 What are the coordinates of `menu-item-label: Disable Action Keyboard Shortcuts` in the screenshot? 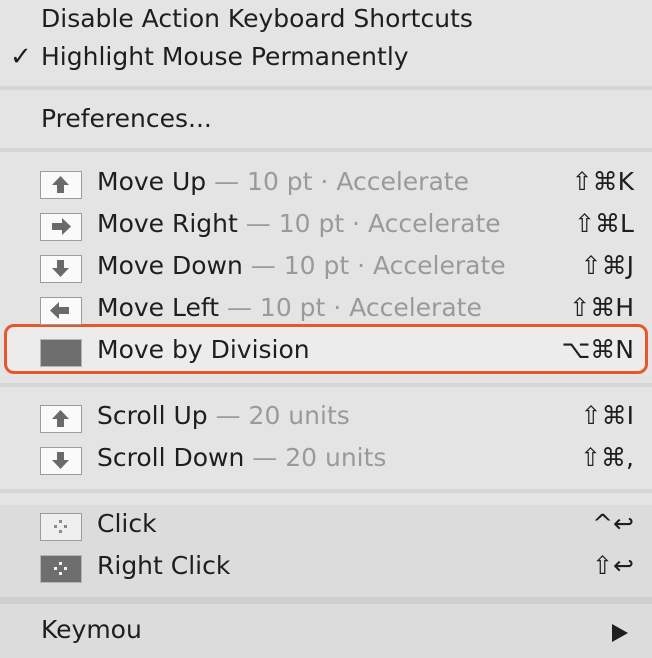 It's located at (257, 18).